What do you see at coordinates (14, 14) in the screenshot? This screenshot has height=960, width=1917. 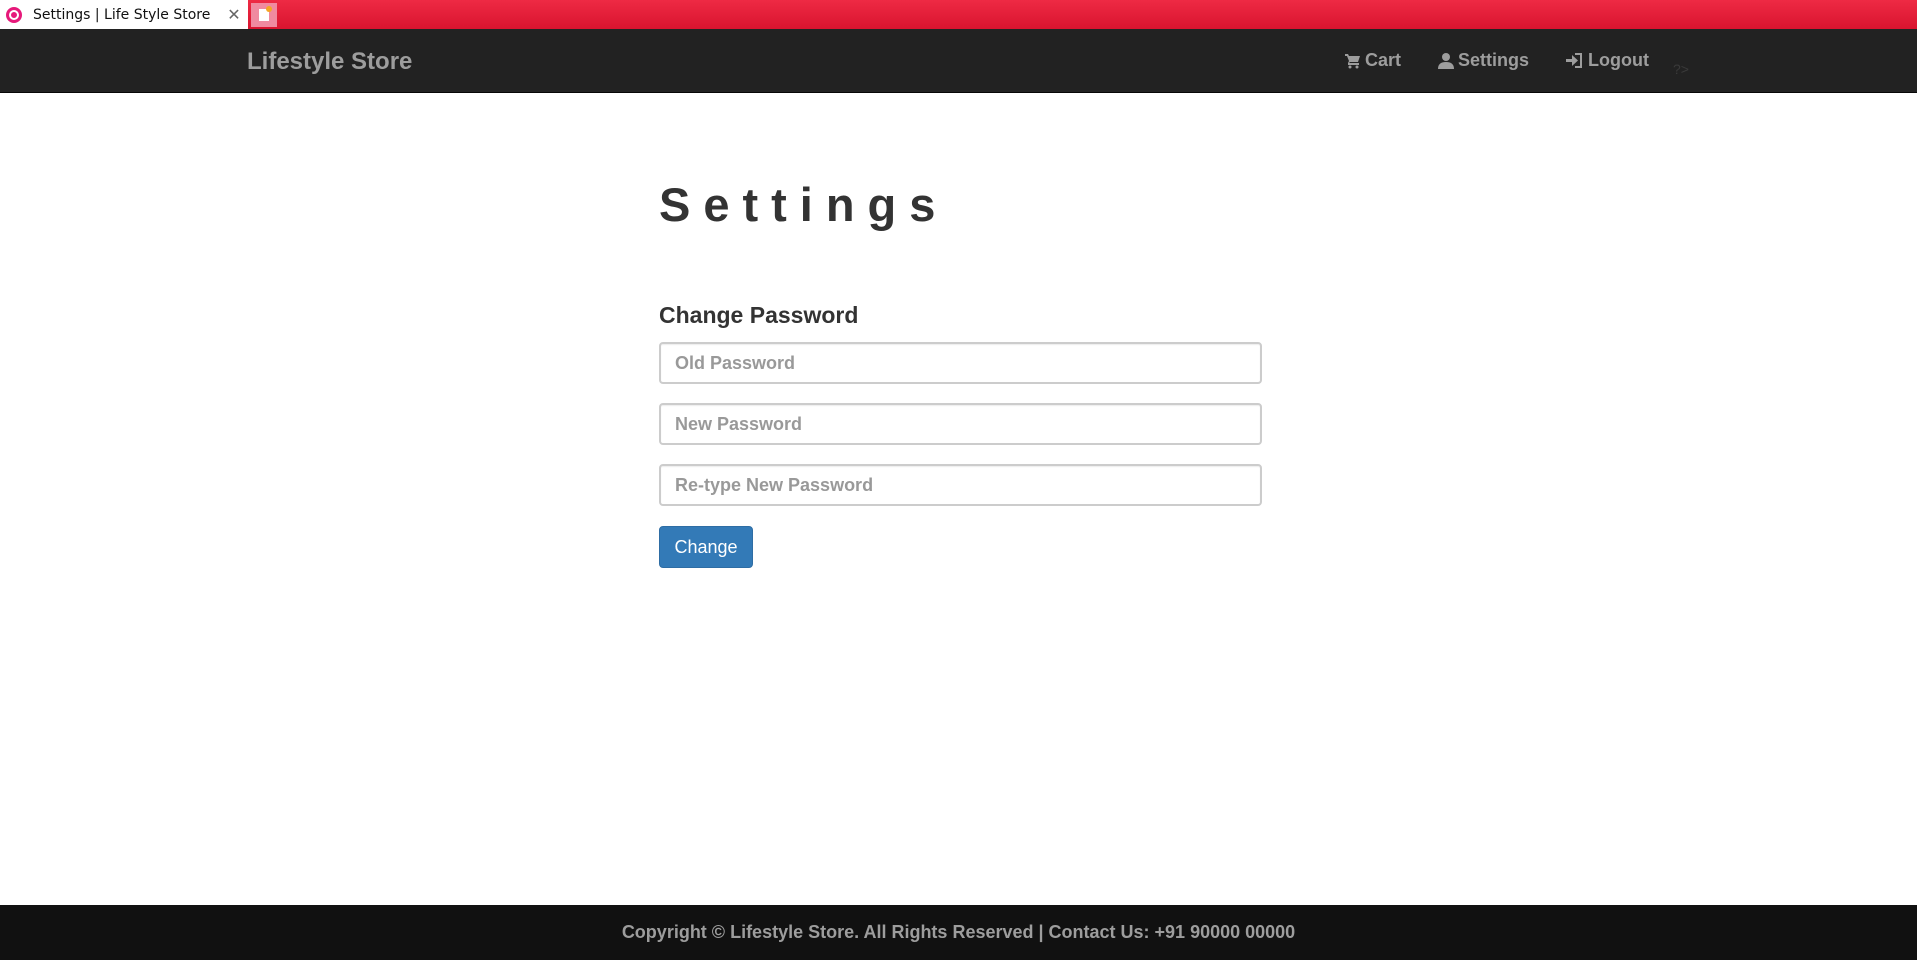 I see `site-favicon-icon` at bounding box center [14, 14].